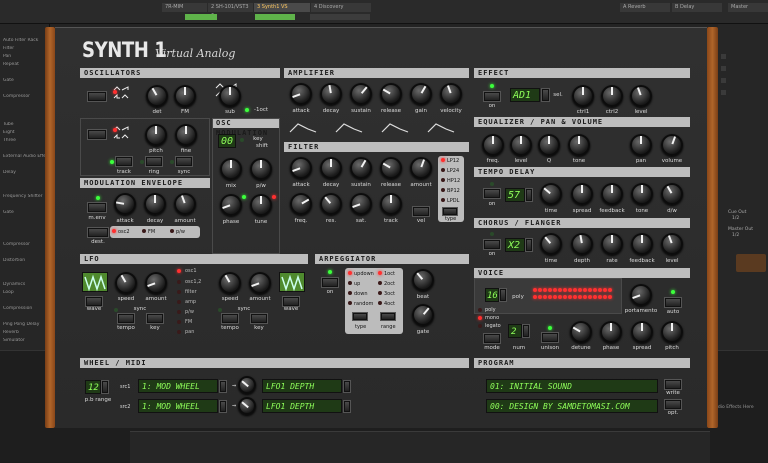 The height and width of the screenshot is (463, 768). Describe the element at coordinates (302, 406) in the screenshot. I see `dst2-lcd: LFO1 DEPTH` at that location.